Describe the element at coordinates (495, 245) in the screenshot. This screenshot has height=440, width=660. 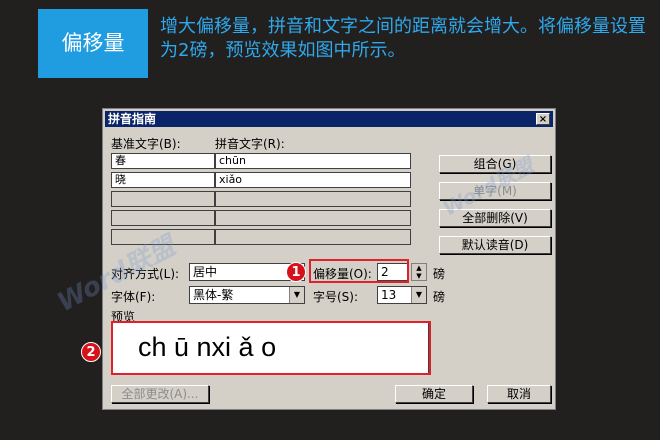
I see `default-reading-button: 默认读音(D)` at that location.